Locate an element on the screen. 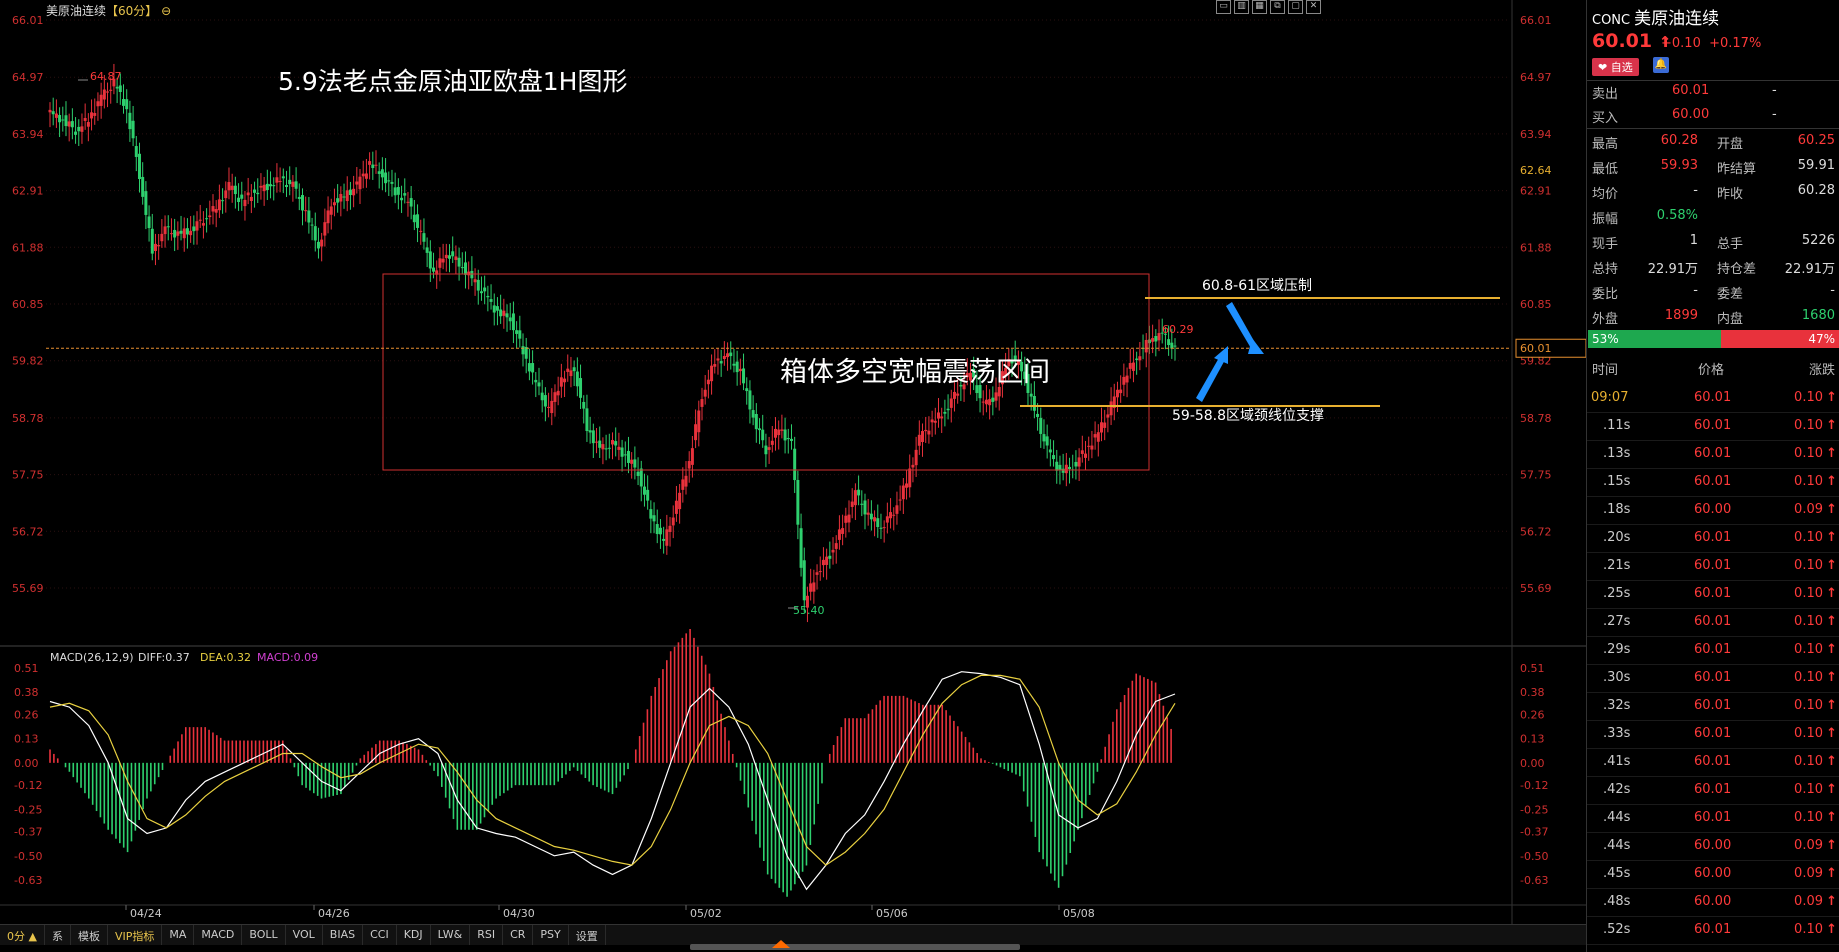 The image size is (1839, 952). indicator-tab-3: MA is located at coordinates (178, 935).